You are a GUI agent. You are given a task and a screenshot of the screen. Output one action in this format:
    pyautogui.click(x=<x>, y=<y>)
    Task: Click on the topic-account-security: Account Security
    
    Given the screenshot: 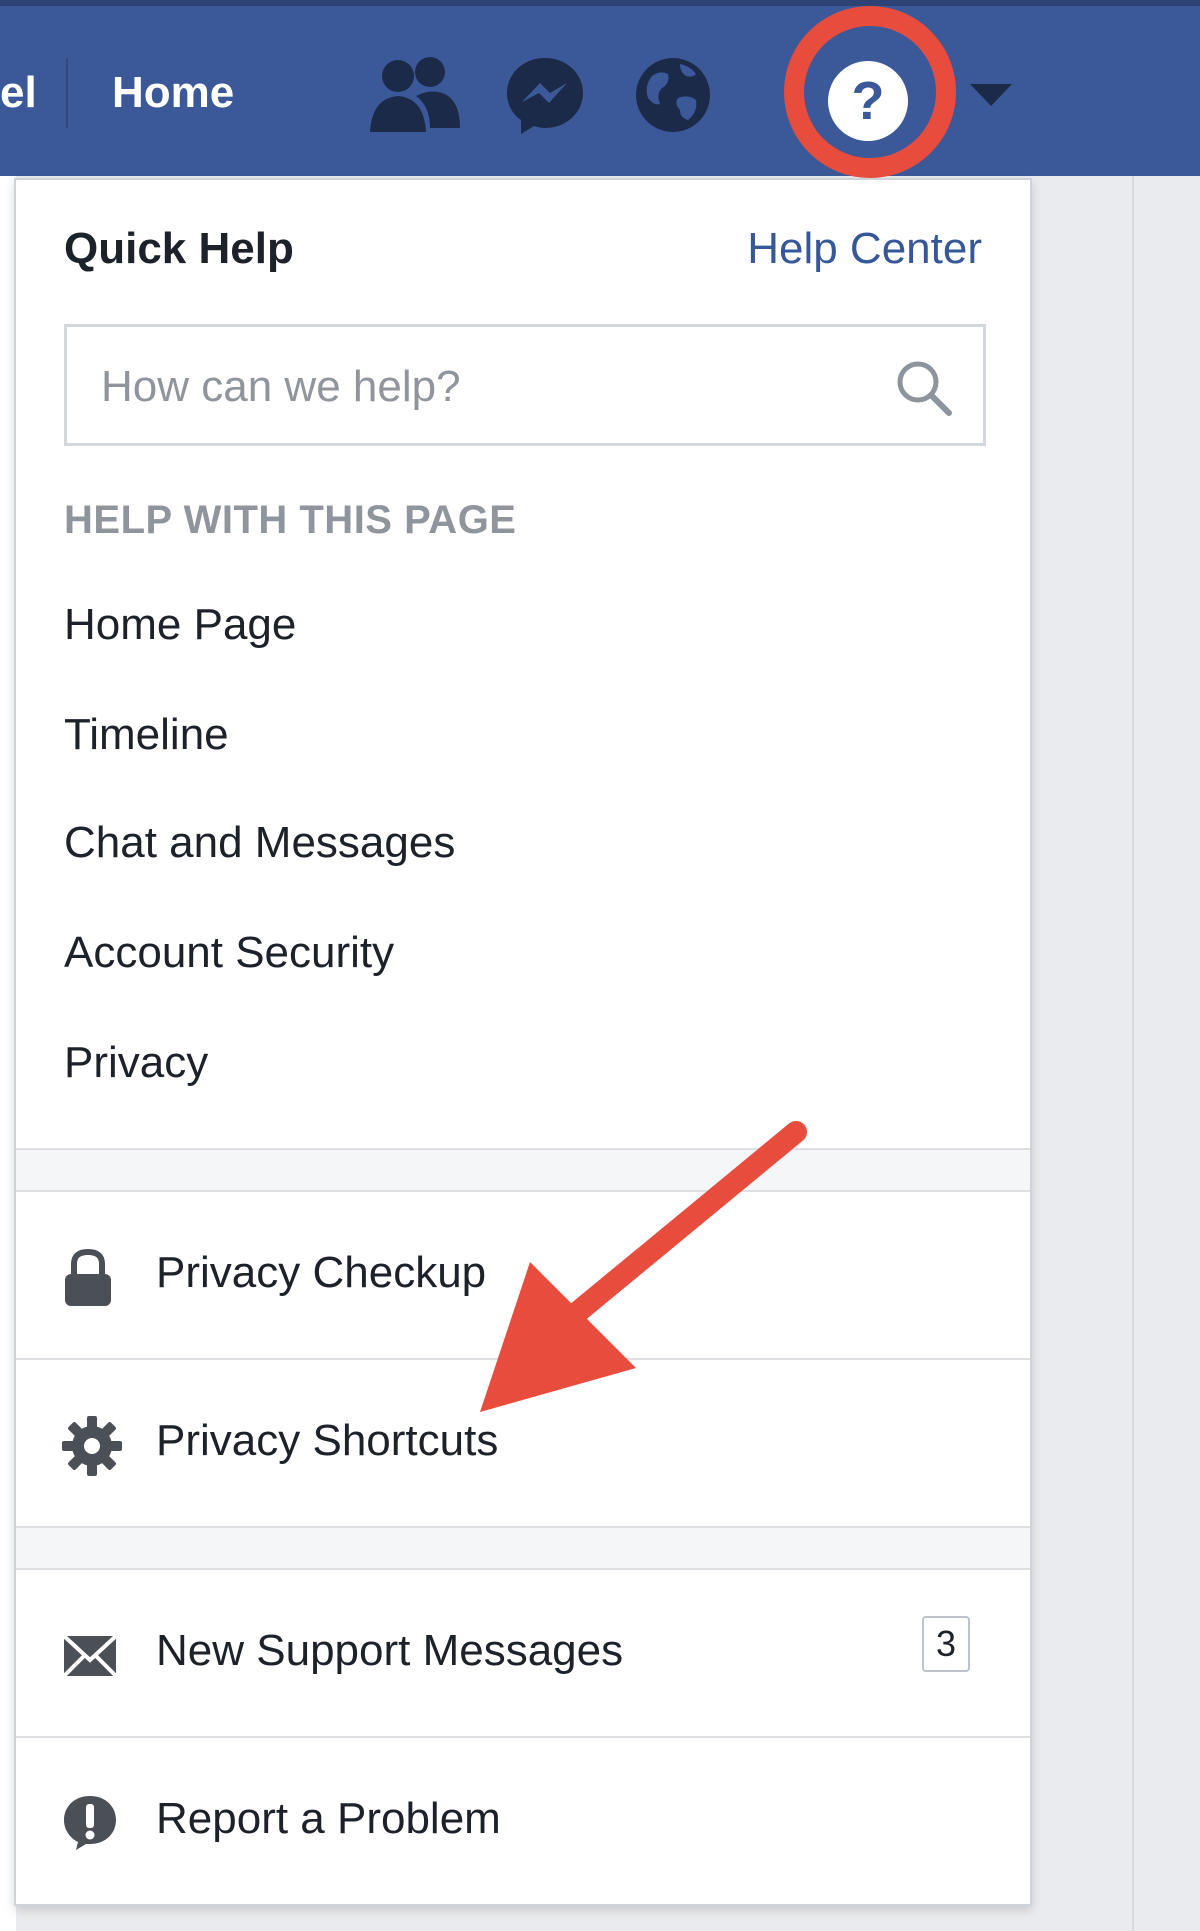 What is the action you would take?
    pyautogui.click(x=229, y=953)
    